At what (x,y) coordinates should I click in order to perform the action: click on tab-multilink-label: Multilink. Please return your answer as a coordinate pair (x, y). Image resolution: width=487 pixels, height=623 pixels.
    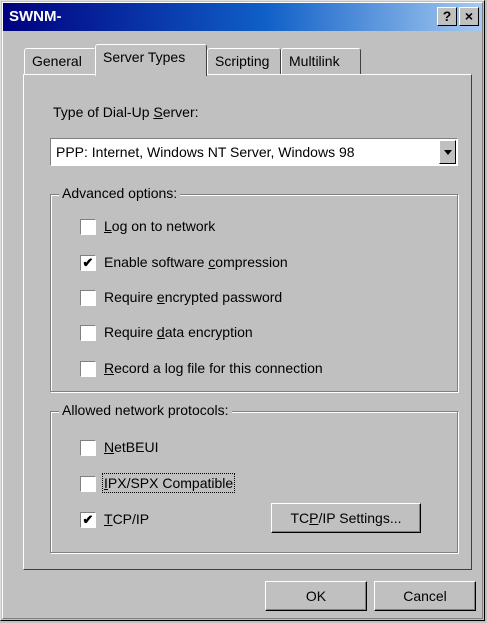
    Looking at the image, I should click on (314, 61).